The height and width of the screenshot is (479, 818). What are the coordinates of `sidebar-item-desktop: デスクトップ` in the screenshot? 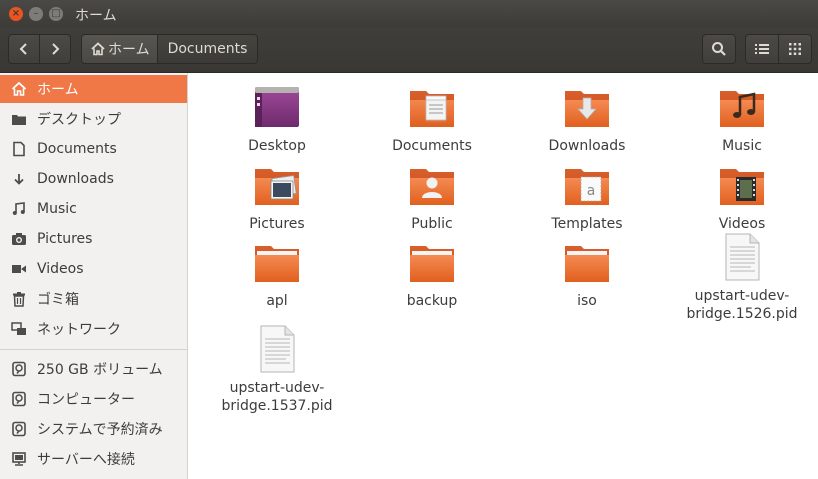 It's located at (93, 119).